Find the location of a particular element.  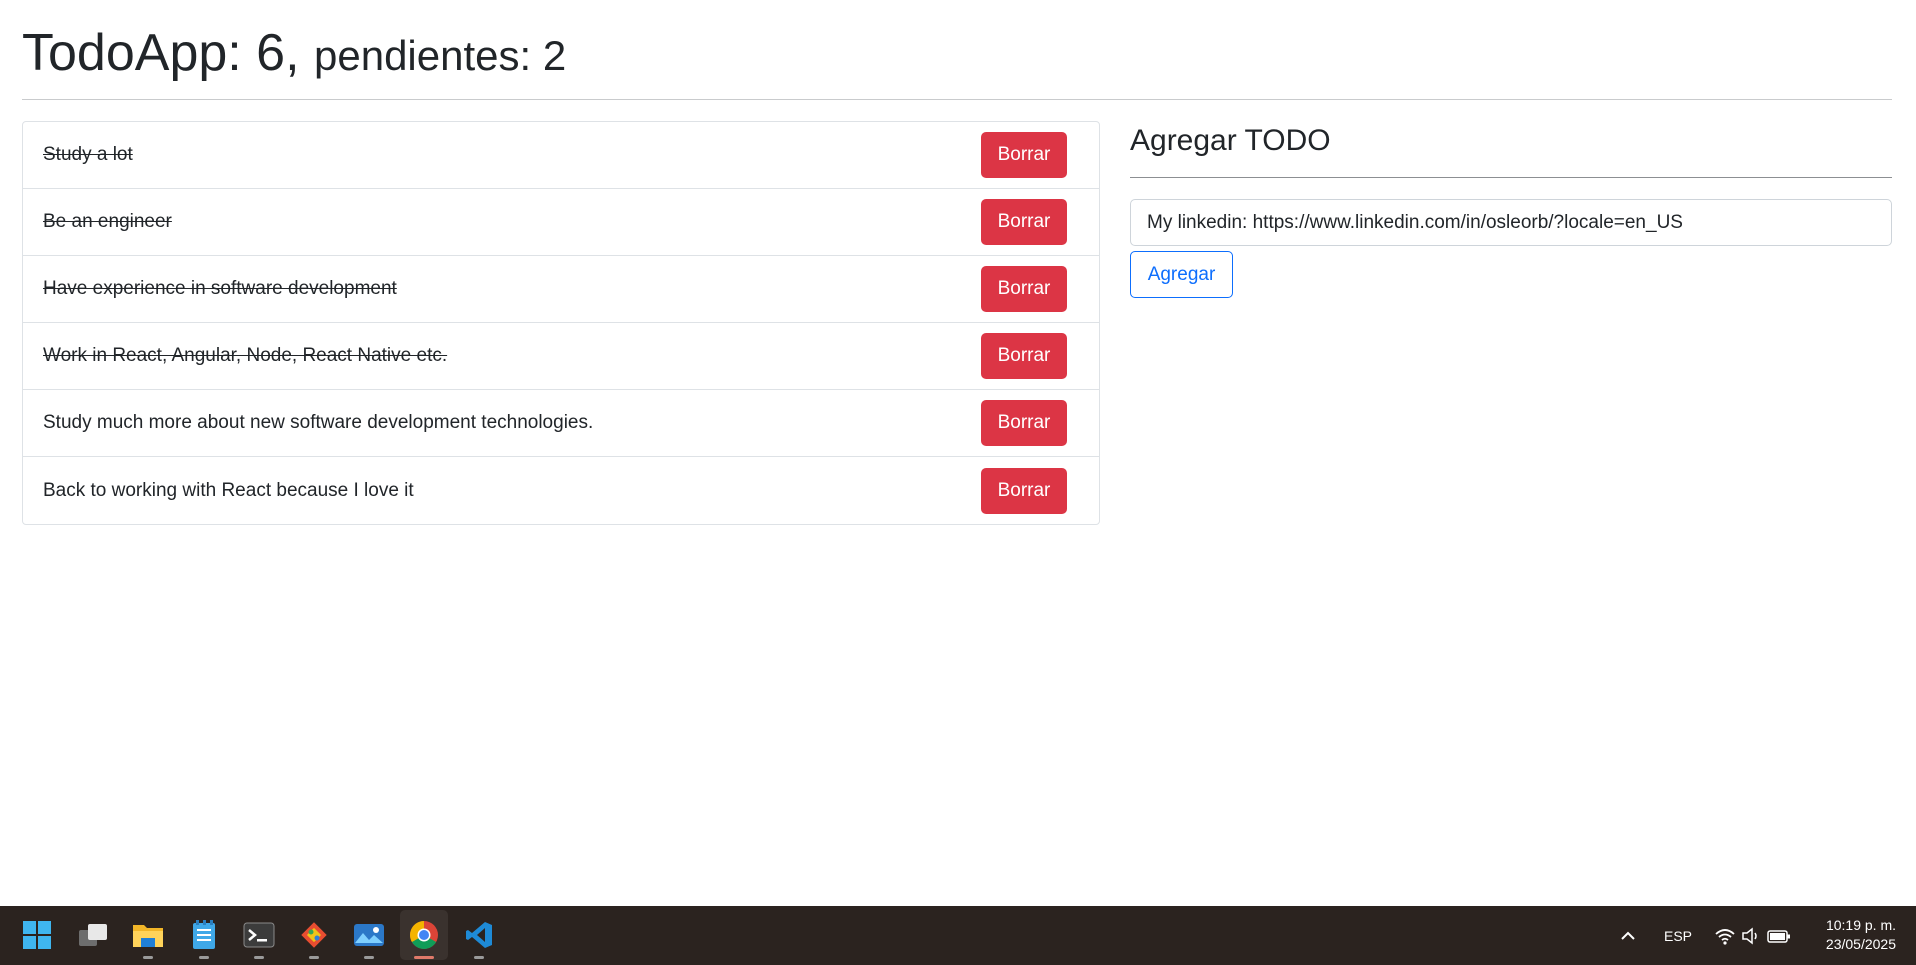

add-todo-title: Agregar TODO is located at coordinates (1230, 140).